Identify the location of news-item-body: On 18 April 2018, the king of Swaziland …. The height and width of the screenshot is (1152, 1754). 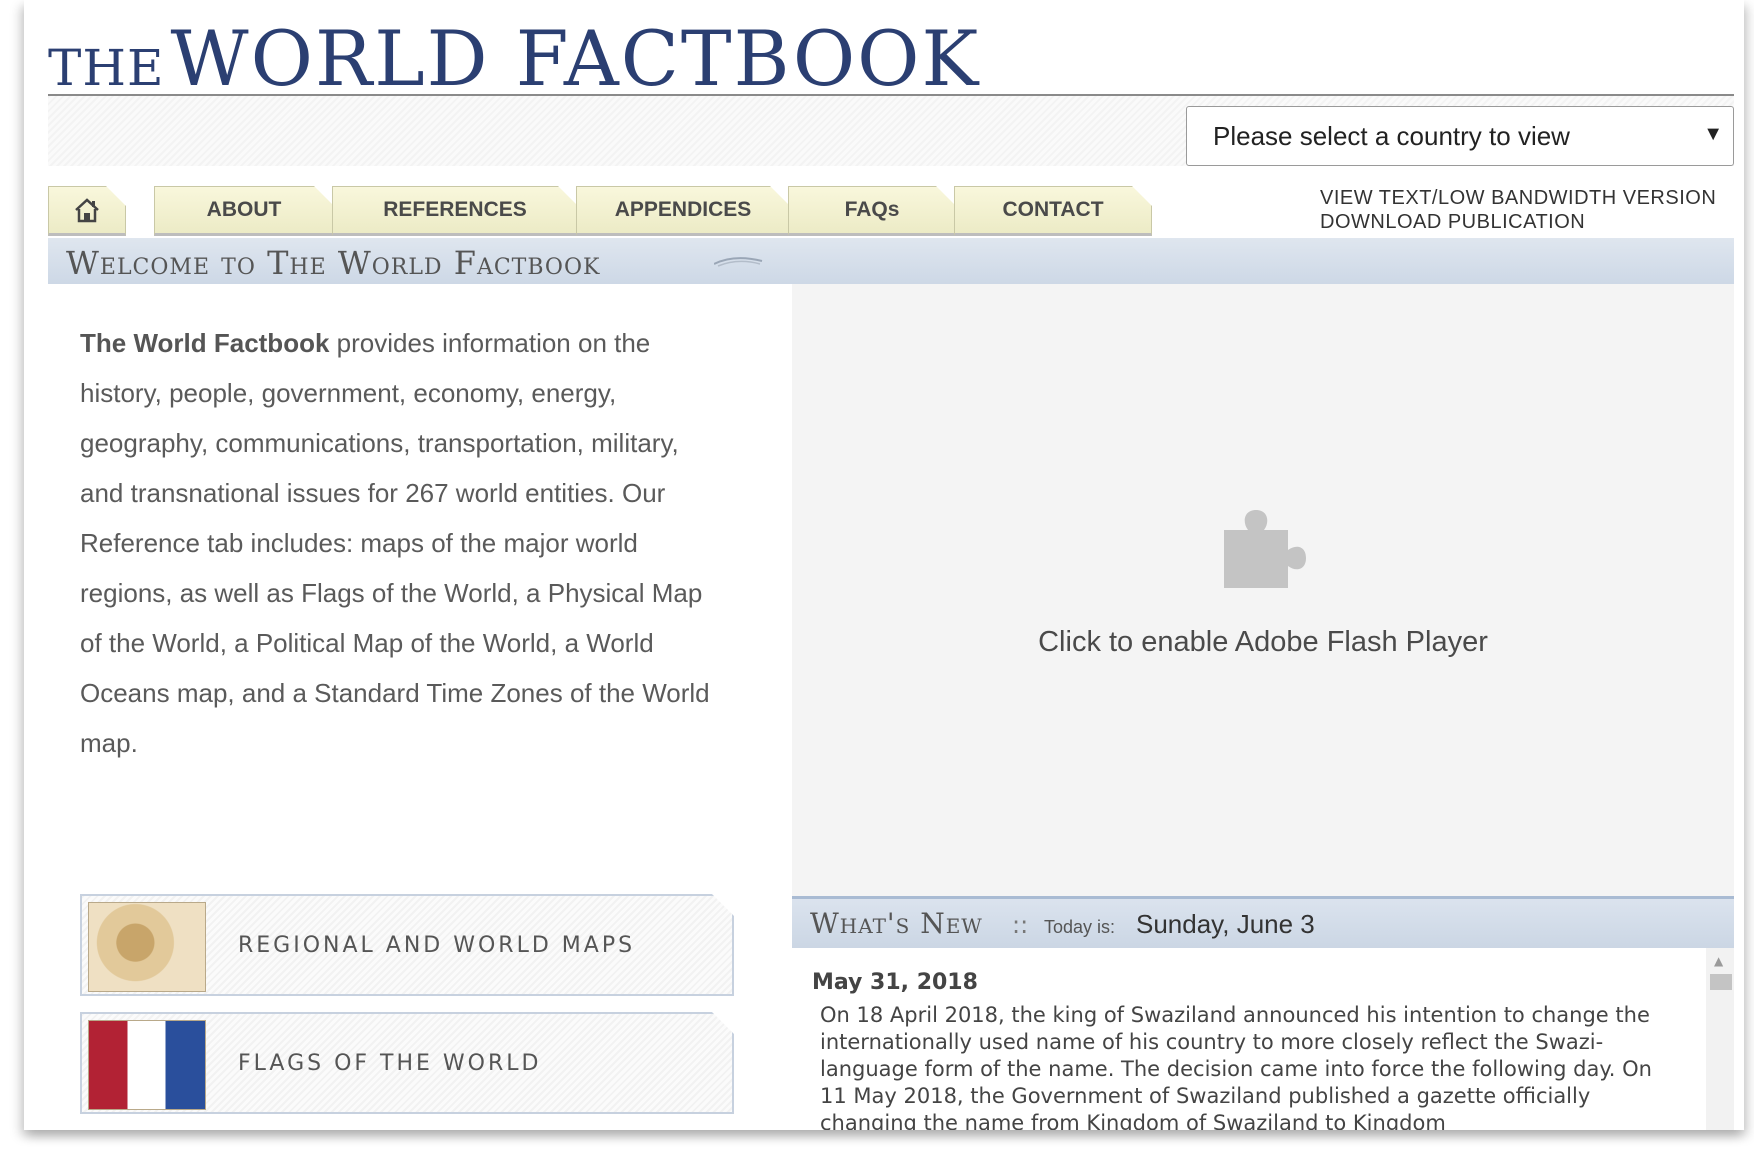
(1236, 1066).